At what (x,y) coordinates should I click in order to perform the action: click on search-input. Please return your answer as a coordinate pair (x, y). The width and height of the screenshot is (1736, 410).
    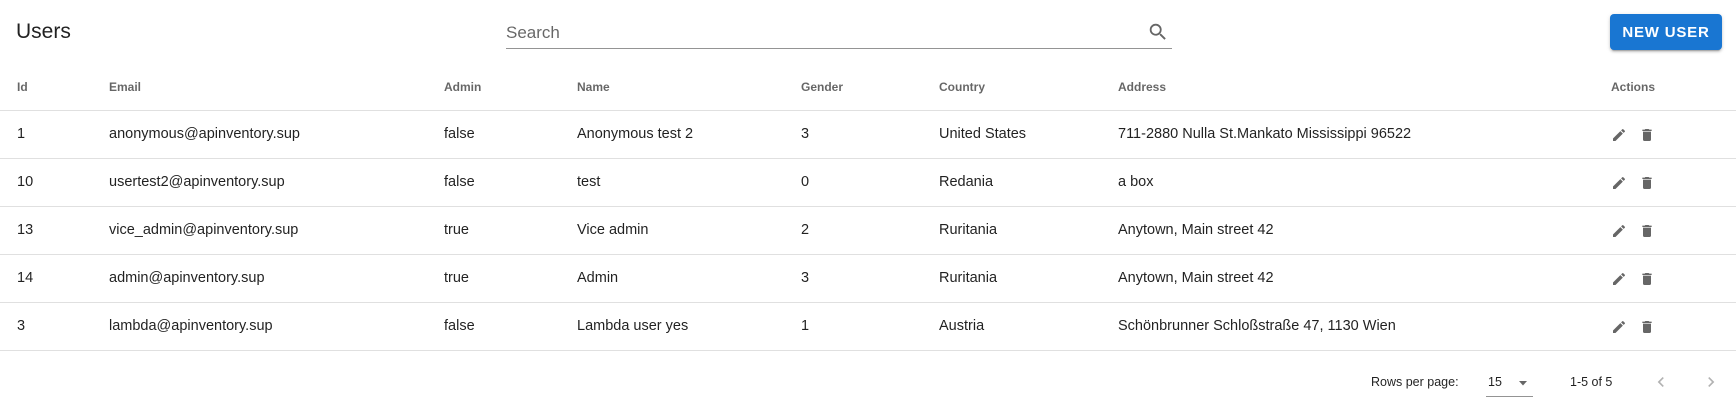
    Looking at the image, I should click on (816, 33).